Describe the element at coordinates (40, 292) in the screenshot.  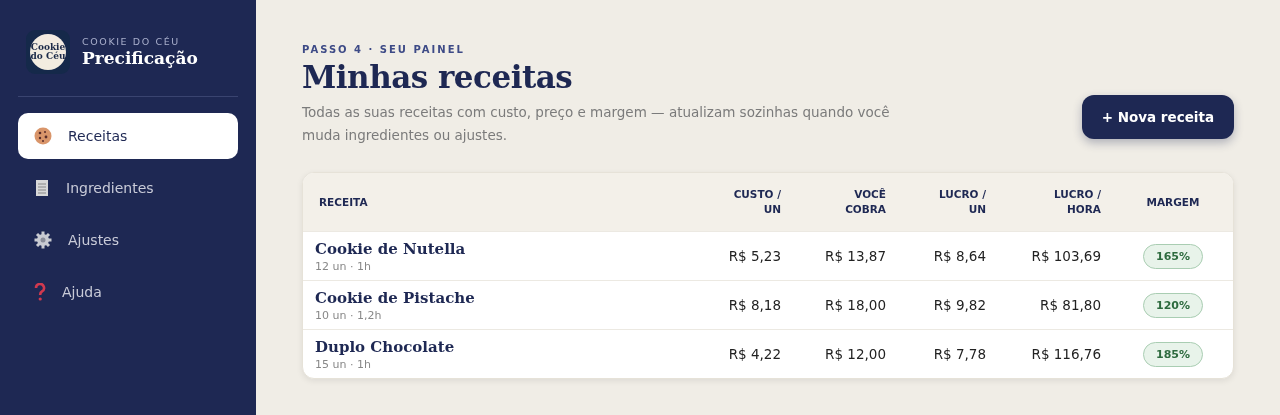
I see `question-mark-icon` at that location.